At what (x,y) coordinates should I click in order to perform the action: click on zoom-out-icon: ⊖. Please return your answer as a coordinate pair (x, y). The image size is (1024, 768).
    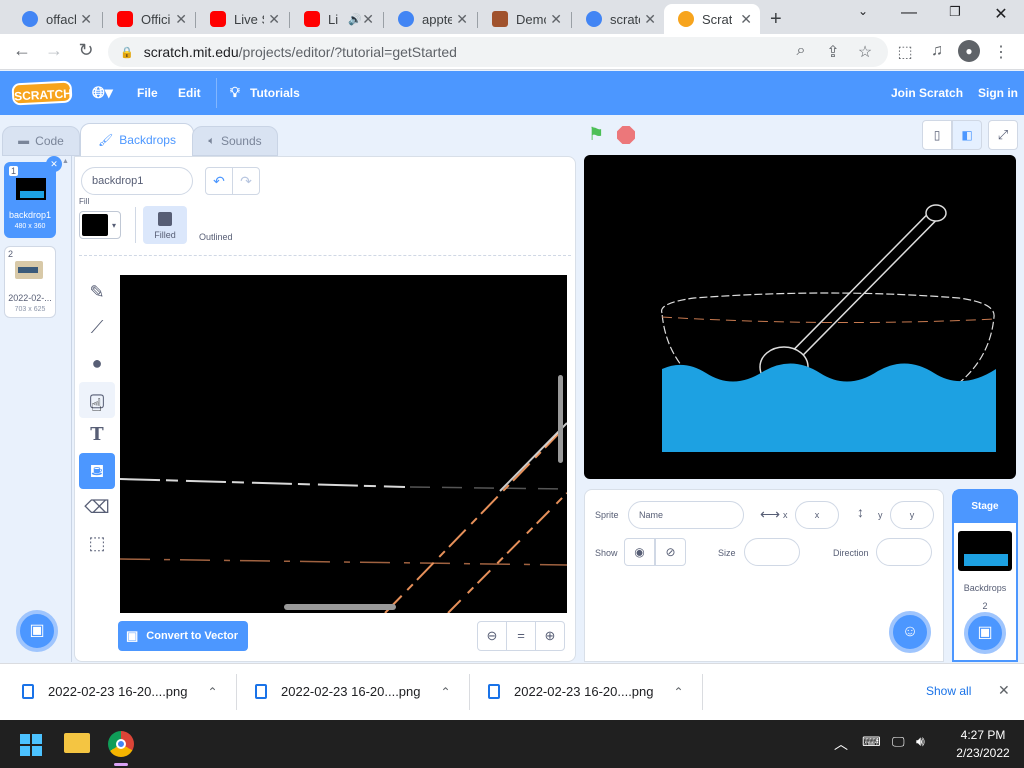
    Looking at the image, I should click on (492, 636).